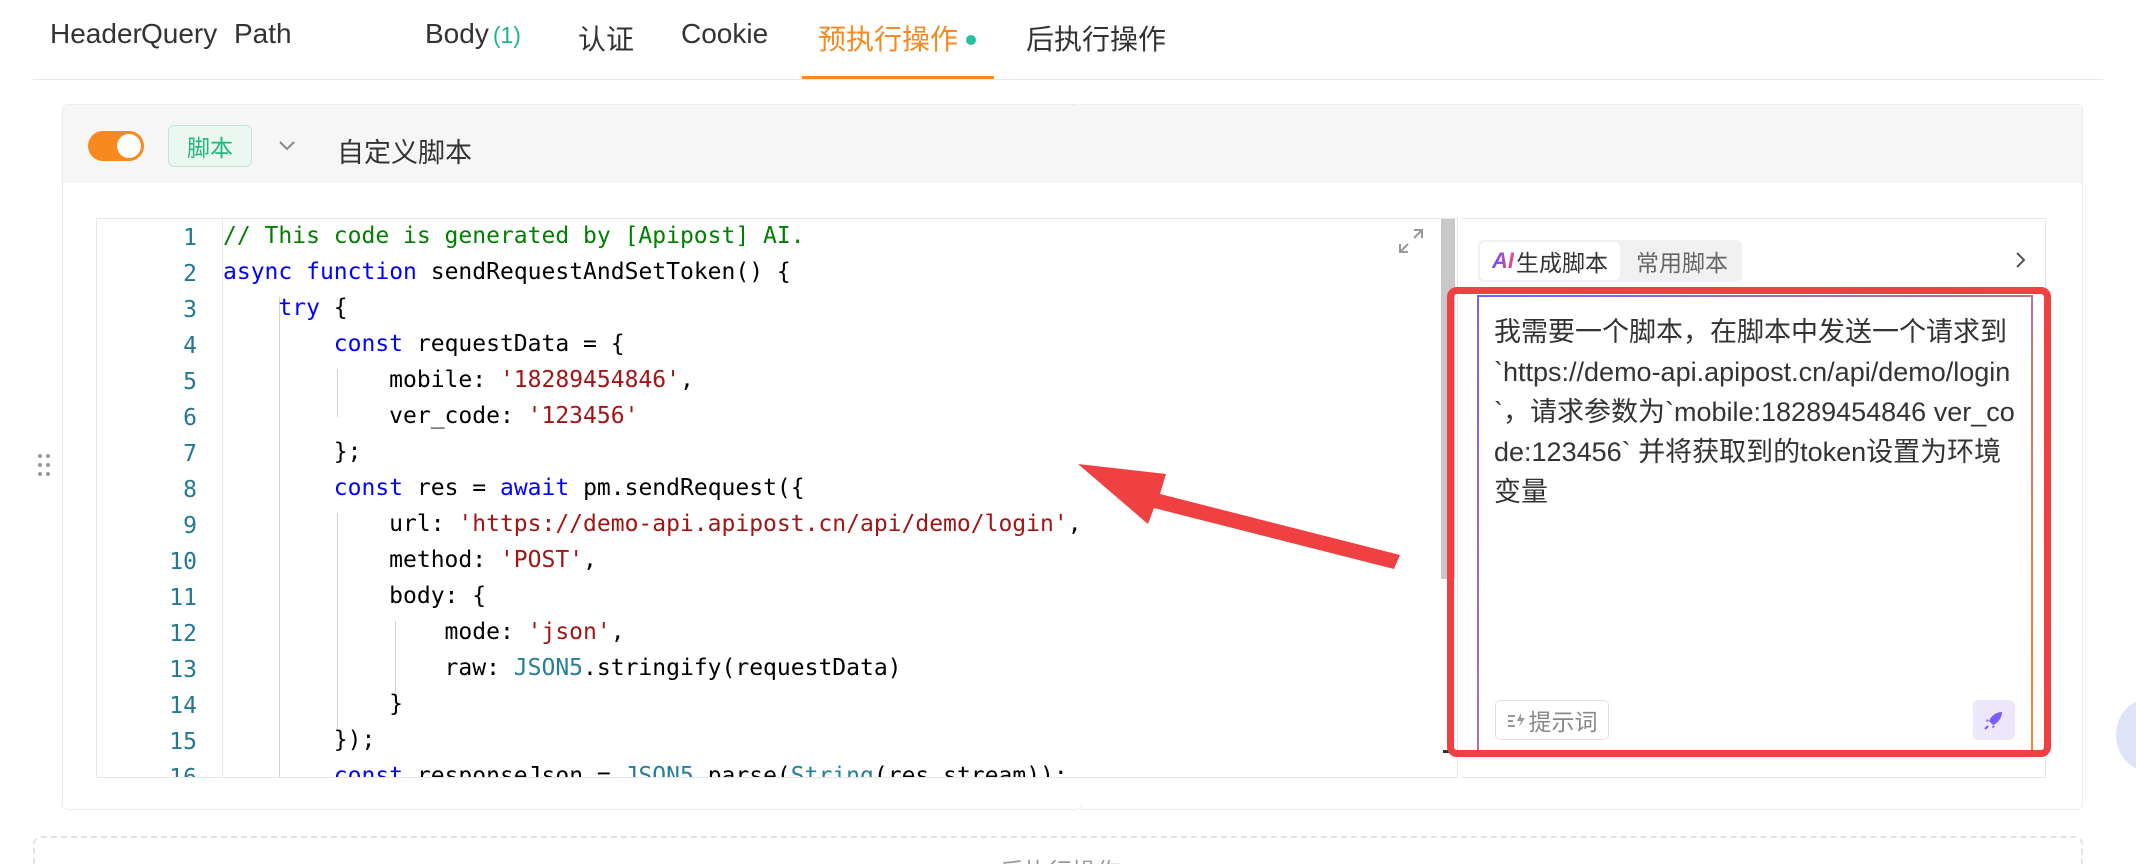 This screenshot has width=2136, height=864. Describe the element at coordinates (888, 39) in the screenshot. I see `tab-pre-request-label: 预执行操作` at that location.